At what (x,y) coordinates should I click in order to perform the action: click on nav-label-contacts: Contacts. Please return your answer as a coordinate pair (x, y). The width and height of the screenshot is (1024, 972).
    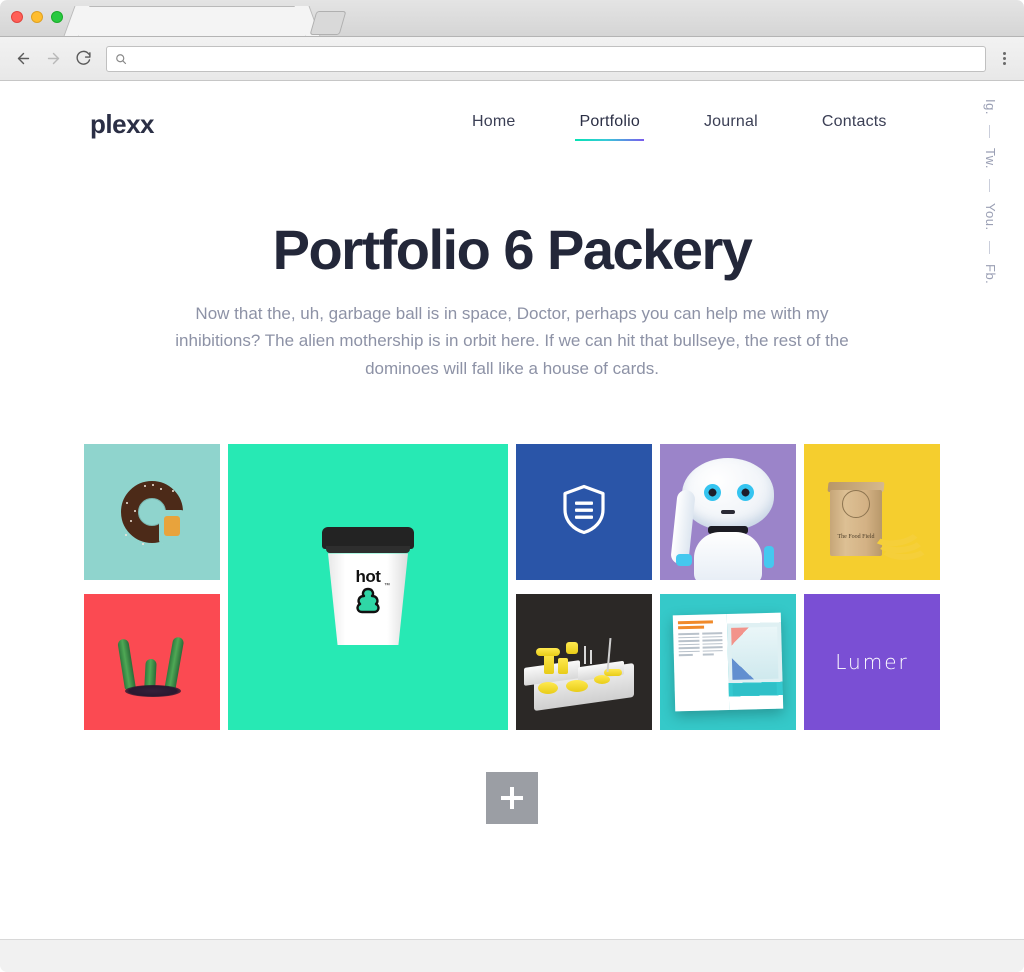
    Looking at the image, I should click on (854, 121).